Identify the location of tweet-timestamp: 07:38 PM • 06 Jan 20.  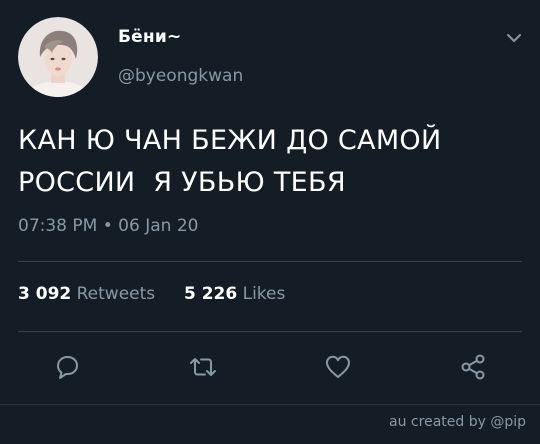
(108, 226).